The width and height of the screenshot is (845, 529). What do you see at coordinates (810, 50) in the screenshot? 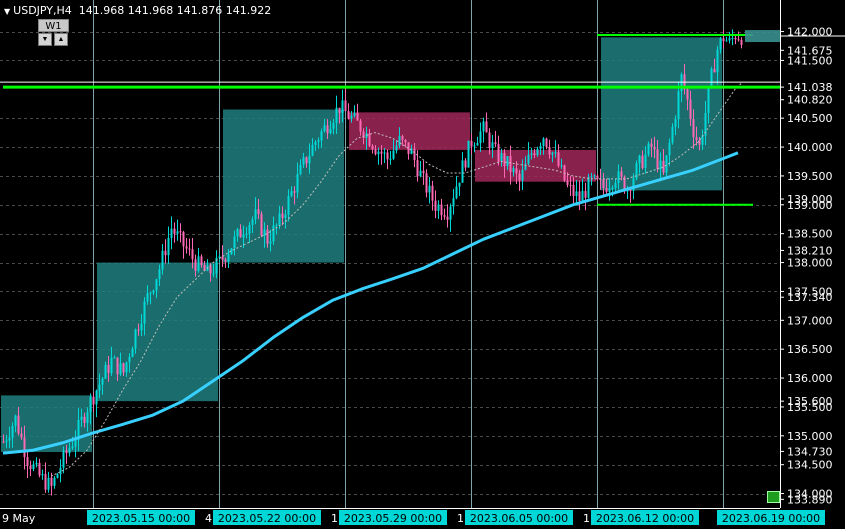
I see `price-level-label: 141.675` at bounding box center [810, 50].